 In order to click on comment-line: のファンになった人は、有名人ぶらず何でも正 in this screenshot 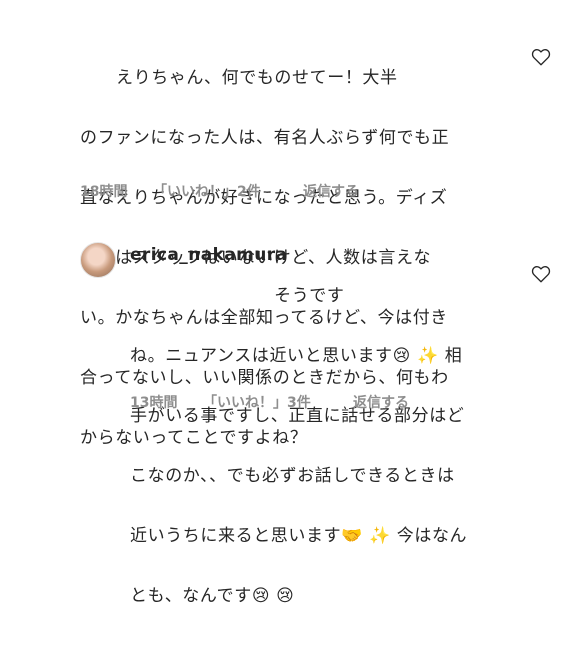, I will do `click(265, 138)`.